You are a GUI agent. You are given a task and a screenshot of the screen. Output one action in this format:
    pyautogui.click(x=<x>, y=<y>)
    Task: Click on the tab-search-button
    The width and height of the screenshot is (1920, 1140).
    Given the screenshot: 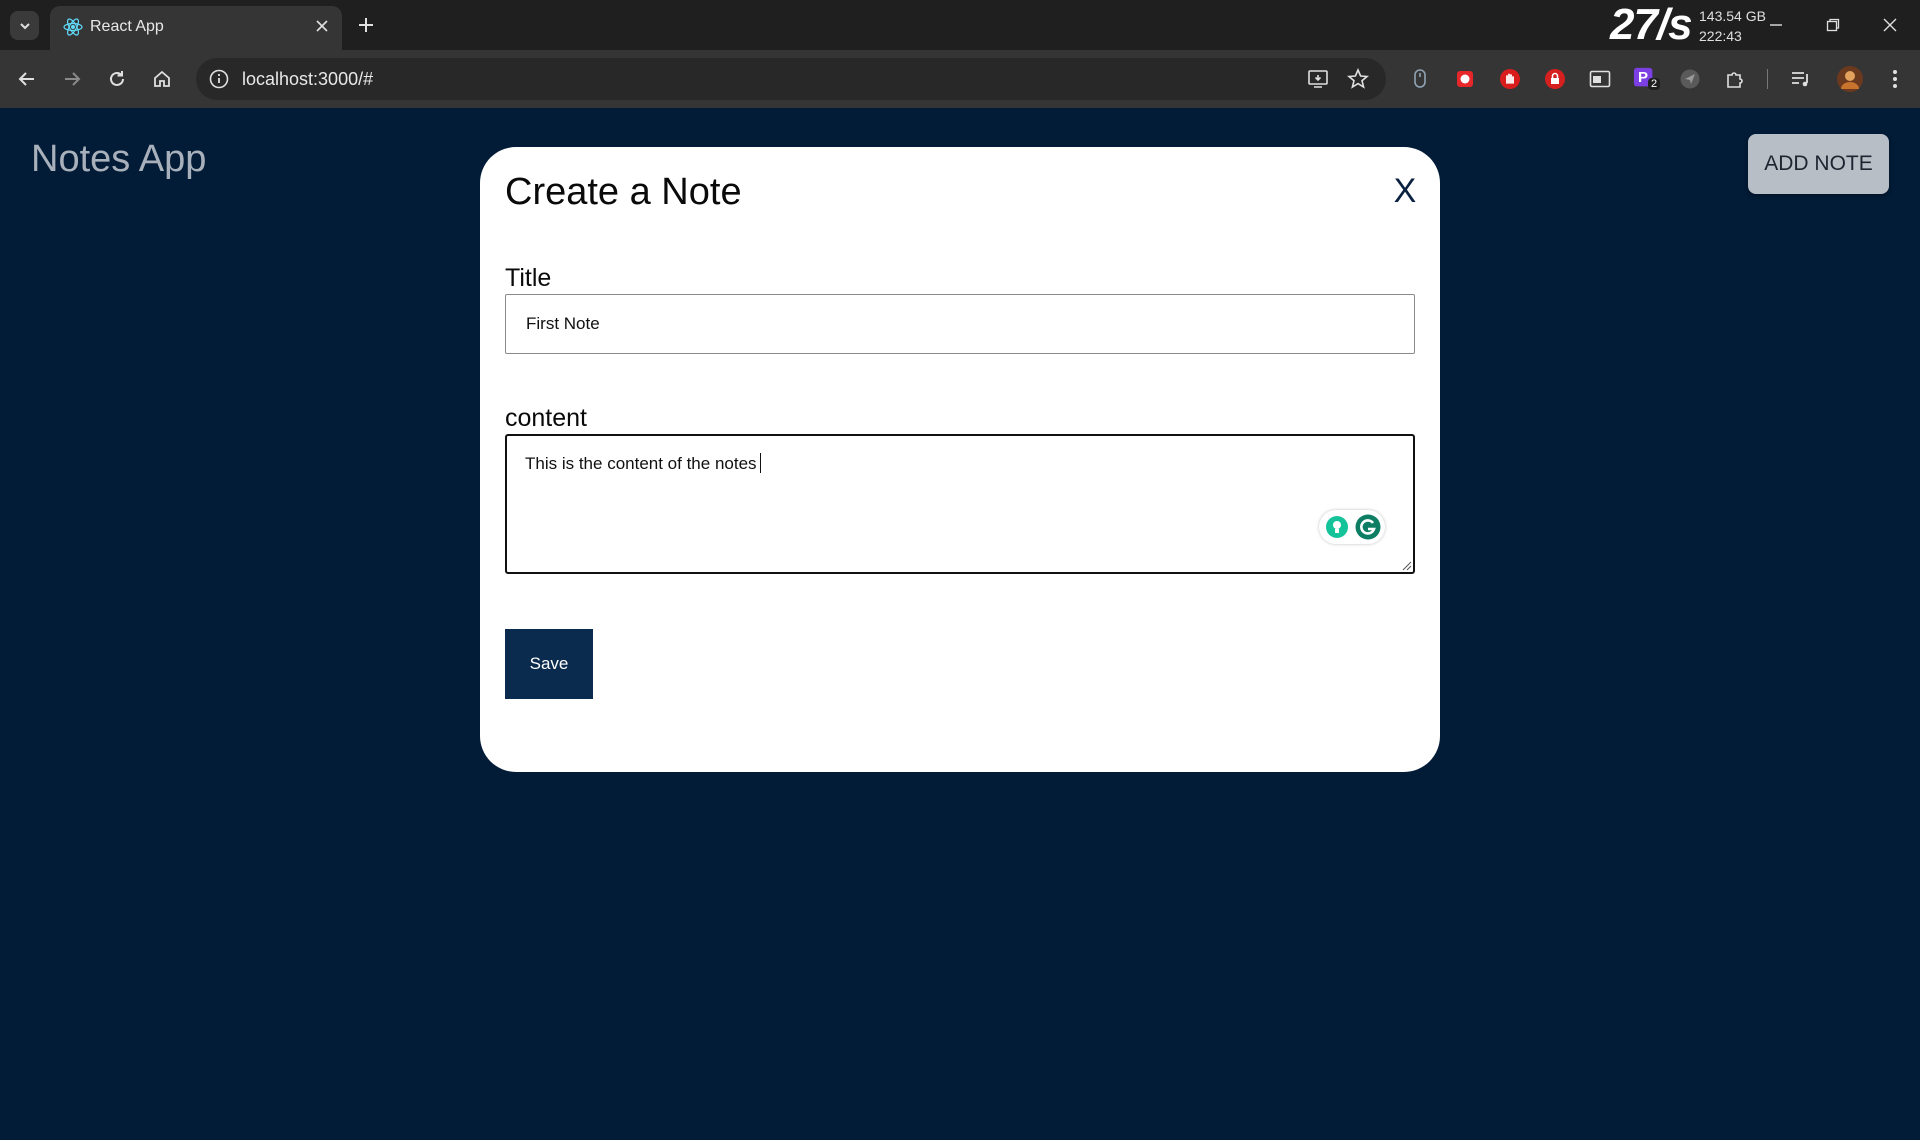 What is the action you would take?
    pyautogui.click(x=24, y=25)
    